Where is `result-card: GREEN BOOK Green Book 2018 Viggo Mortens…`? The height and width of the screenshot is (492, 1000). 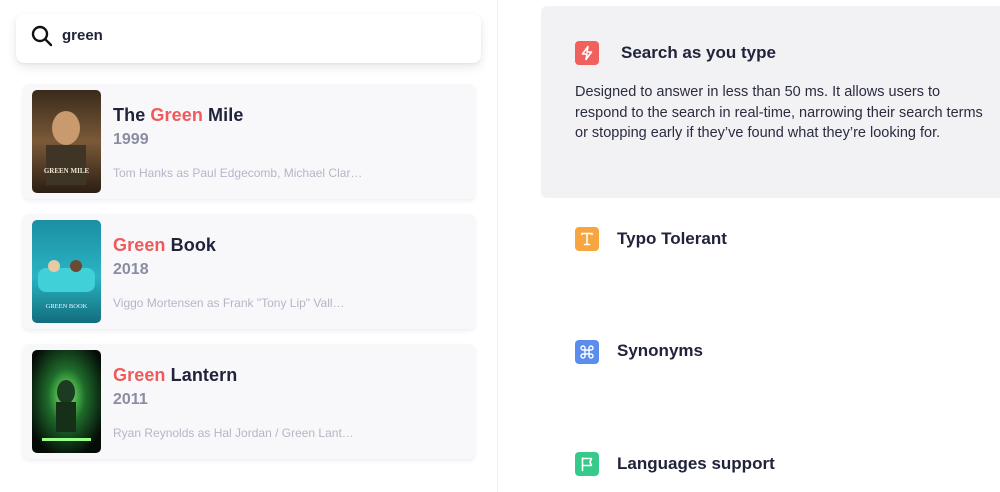 result-card: GREEN BOOK Green Book 2018 Viggo Mortens… is located at coordinates (249, 271).